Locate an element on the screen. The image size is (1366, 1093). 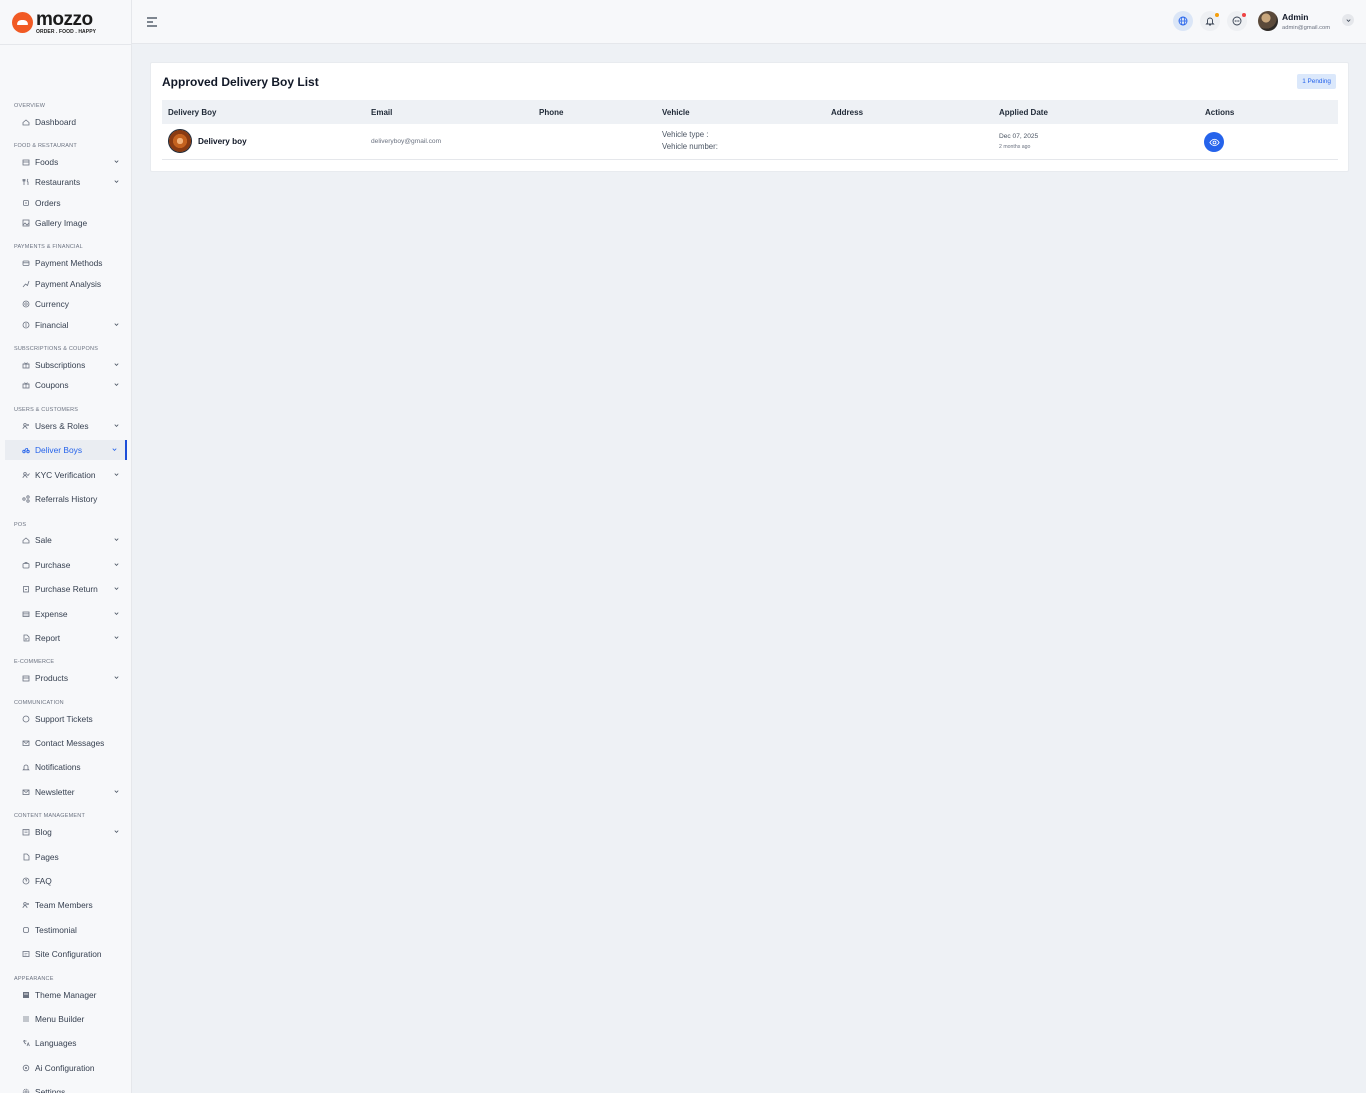
top-header: Admin admin@gmail.com is located at coordinates (749, 22).